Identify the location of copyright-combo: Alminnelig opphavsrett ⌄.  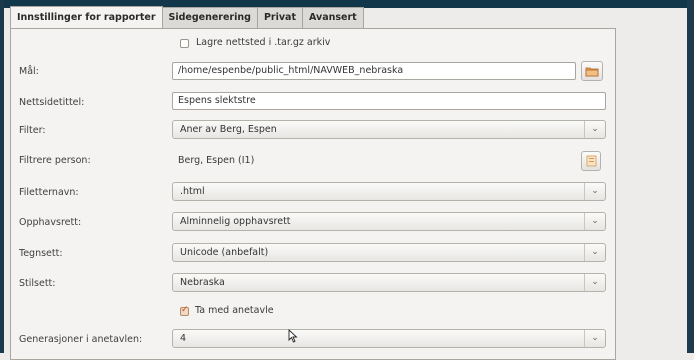
(389, 221).